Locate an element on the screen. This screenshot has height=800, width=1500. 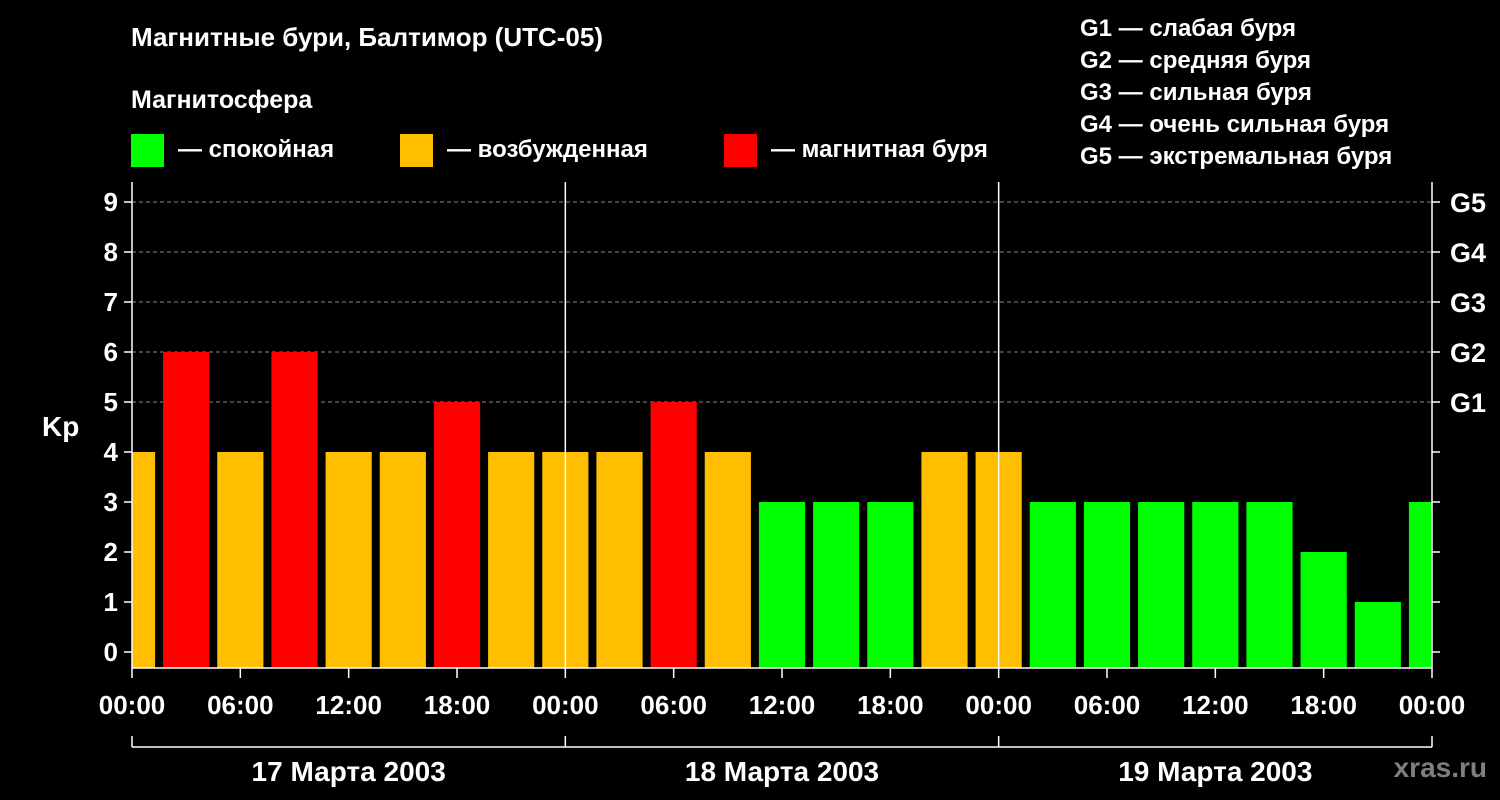
y-tick-label: 1 is located at coordinates (111, 602).